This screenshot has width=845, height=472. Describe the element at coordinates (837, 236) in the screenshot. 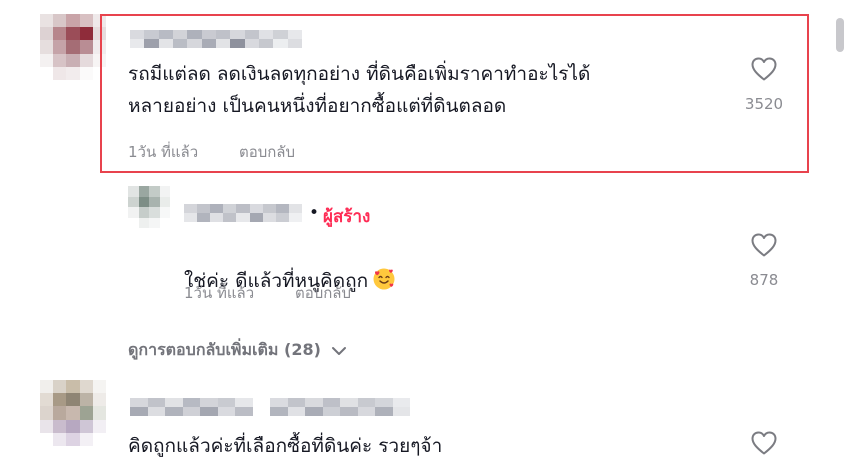

I see `scrollbar-track` at that location.